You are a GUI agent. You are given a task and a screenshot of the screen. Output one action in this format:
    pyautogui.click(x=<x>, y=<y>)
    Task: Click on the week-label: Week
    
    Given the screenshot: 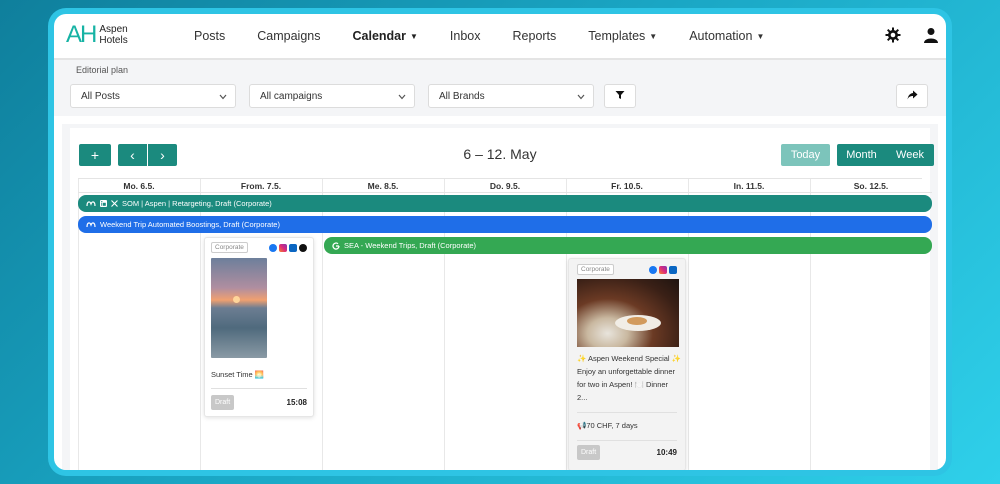 What is the action you would take?
    pyautogui.click(x=910, y=155)
    